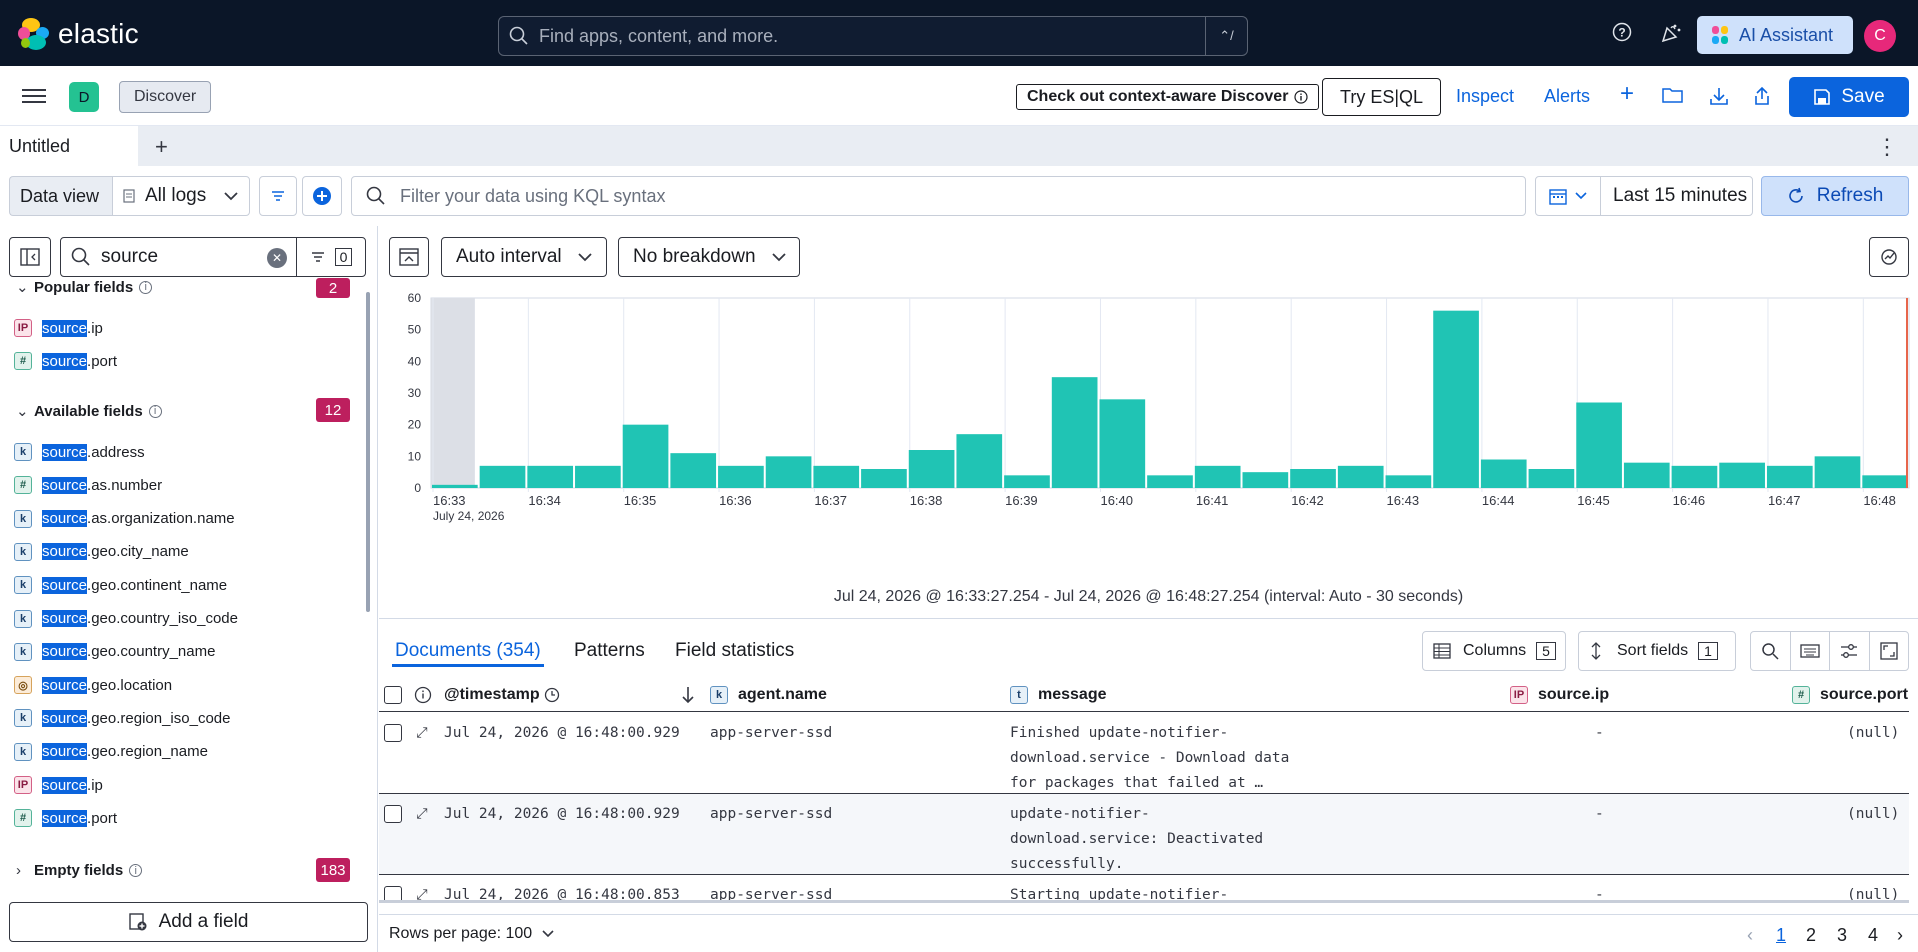 The image size is (1918, 952). What do you see at coordinates (409, 257) in the screenshot?
I see `toggle-chart-button` at bounding box center [409, 257].